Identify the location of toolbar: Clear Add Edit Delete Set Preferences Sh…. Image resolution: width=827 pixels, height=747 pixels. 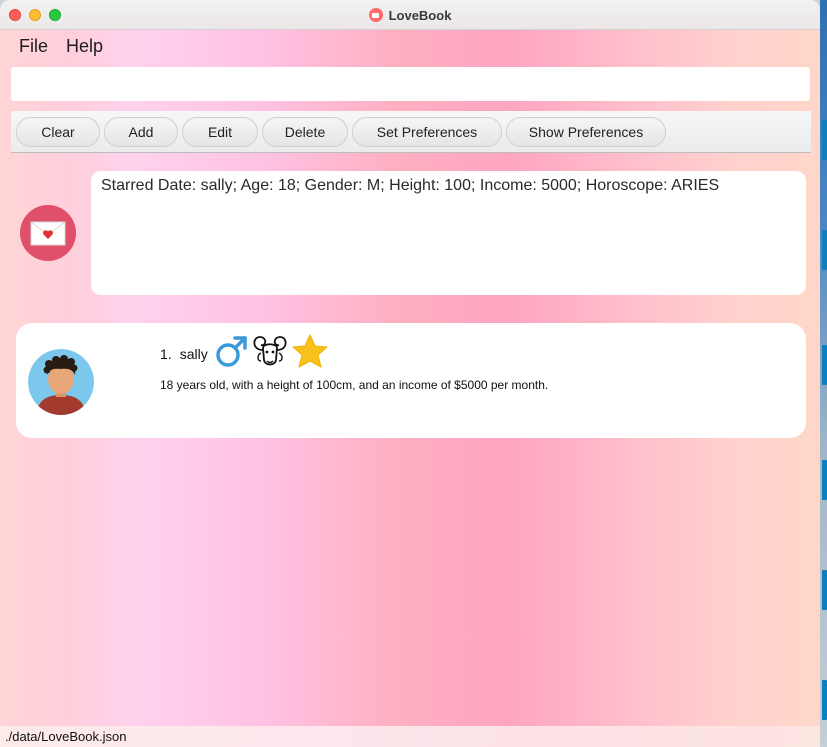
(411, 132).